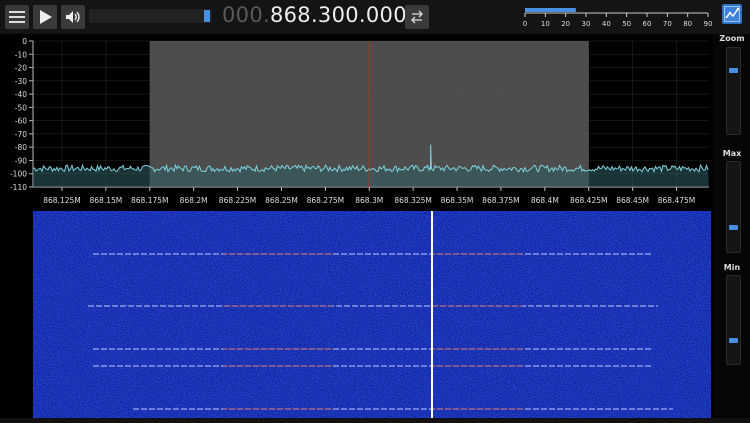 Image resolution: width=750 pixels, height=423 pixels. I want to click on top-toolbar: 000.868.300.000 0 10 20 30 40 50 60 70 80 90, so click(375, 17).